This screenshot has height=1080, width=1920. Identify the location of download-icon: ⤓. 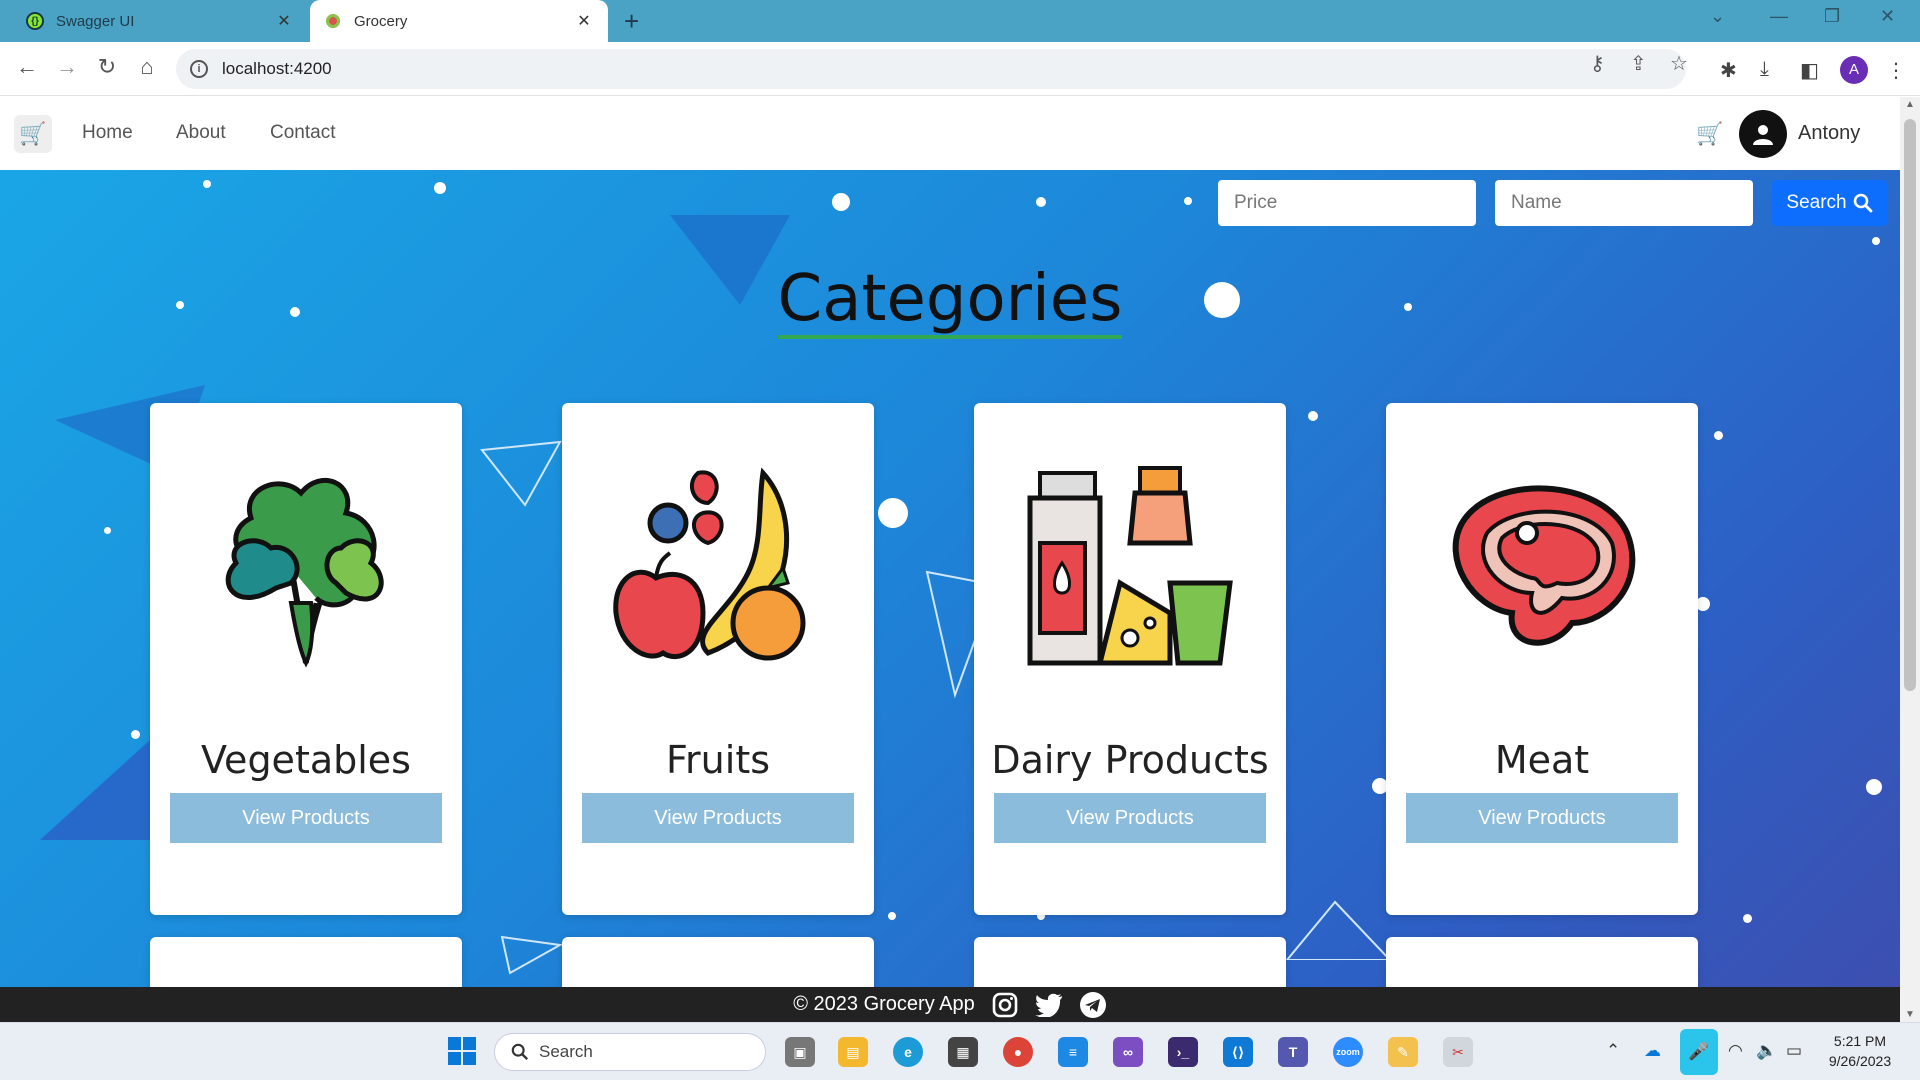
(1764, 69).